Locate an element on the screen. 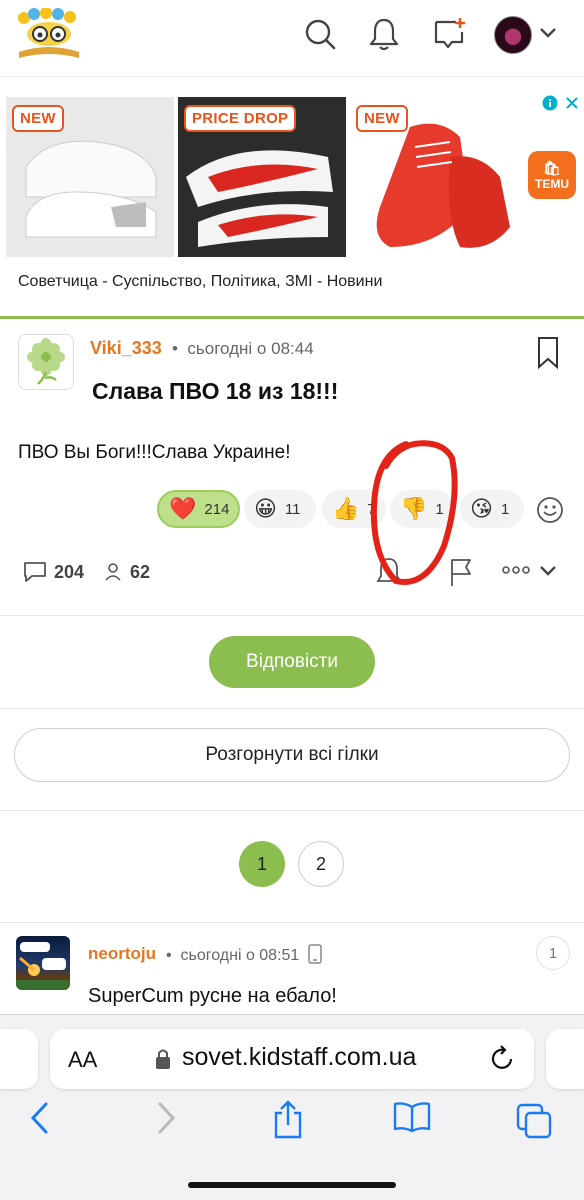  reaction-count: 11 is located at coordinates (292, 509).